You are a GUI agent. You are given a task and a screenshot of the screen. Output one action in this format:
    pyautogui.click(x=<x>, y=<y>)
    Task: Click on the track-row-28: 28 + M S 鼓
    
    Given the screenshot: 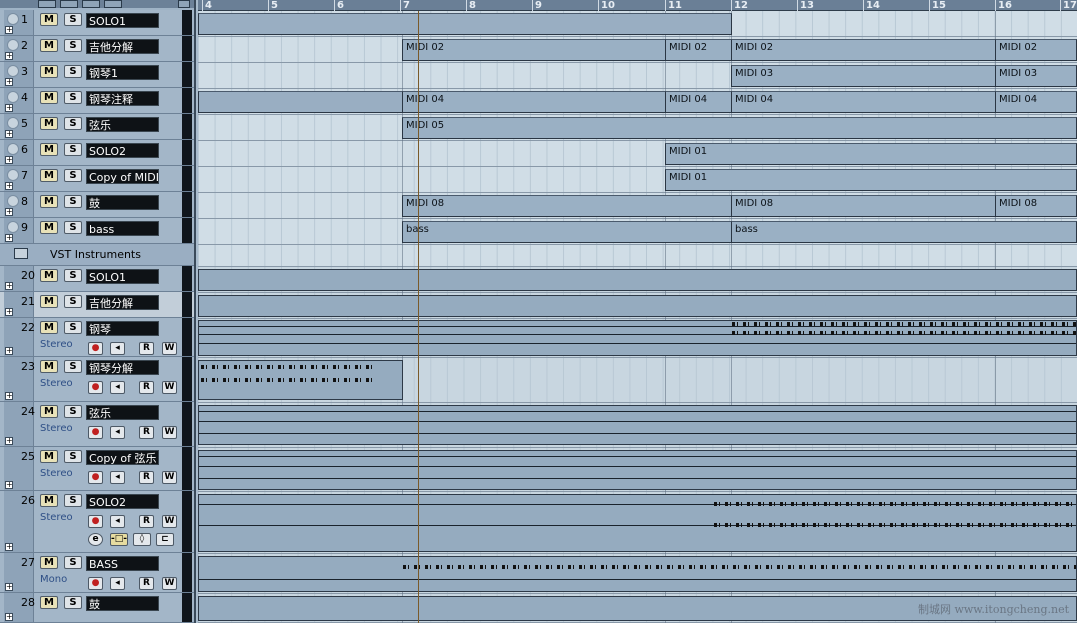 What is the action you would take?
    pyautogui.click(x=97, y=608)
    